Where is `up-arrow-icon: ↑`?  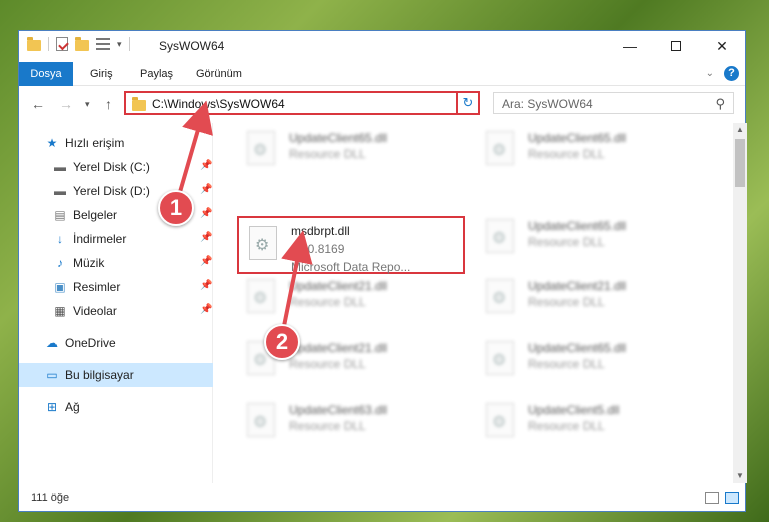 up-arrow-icon: ↑ is located at coordinates (108, 104).